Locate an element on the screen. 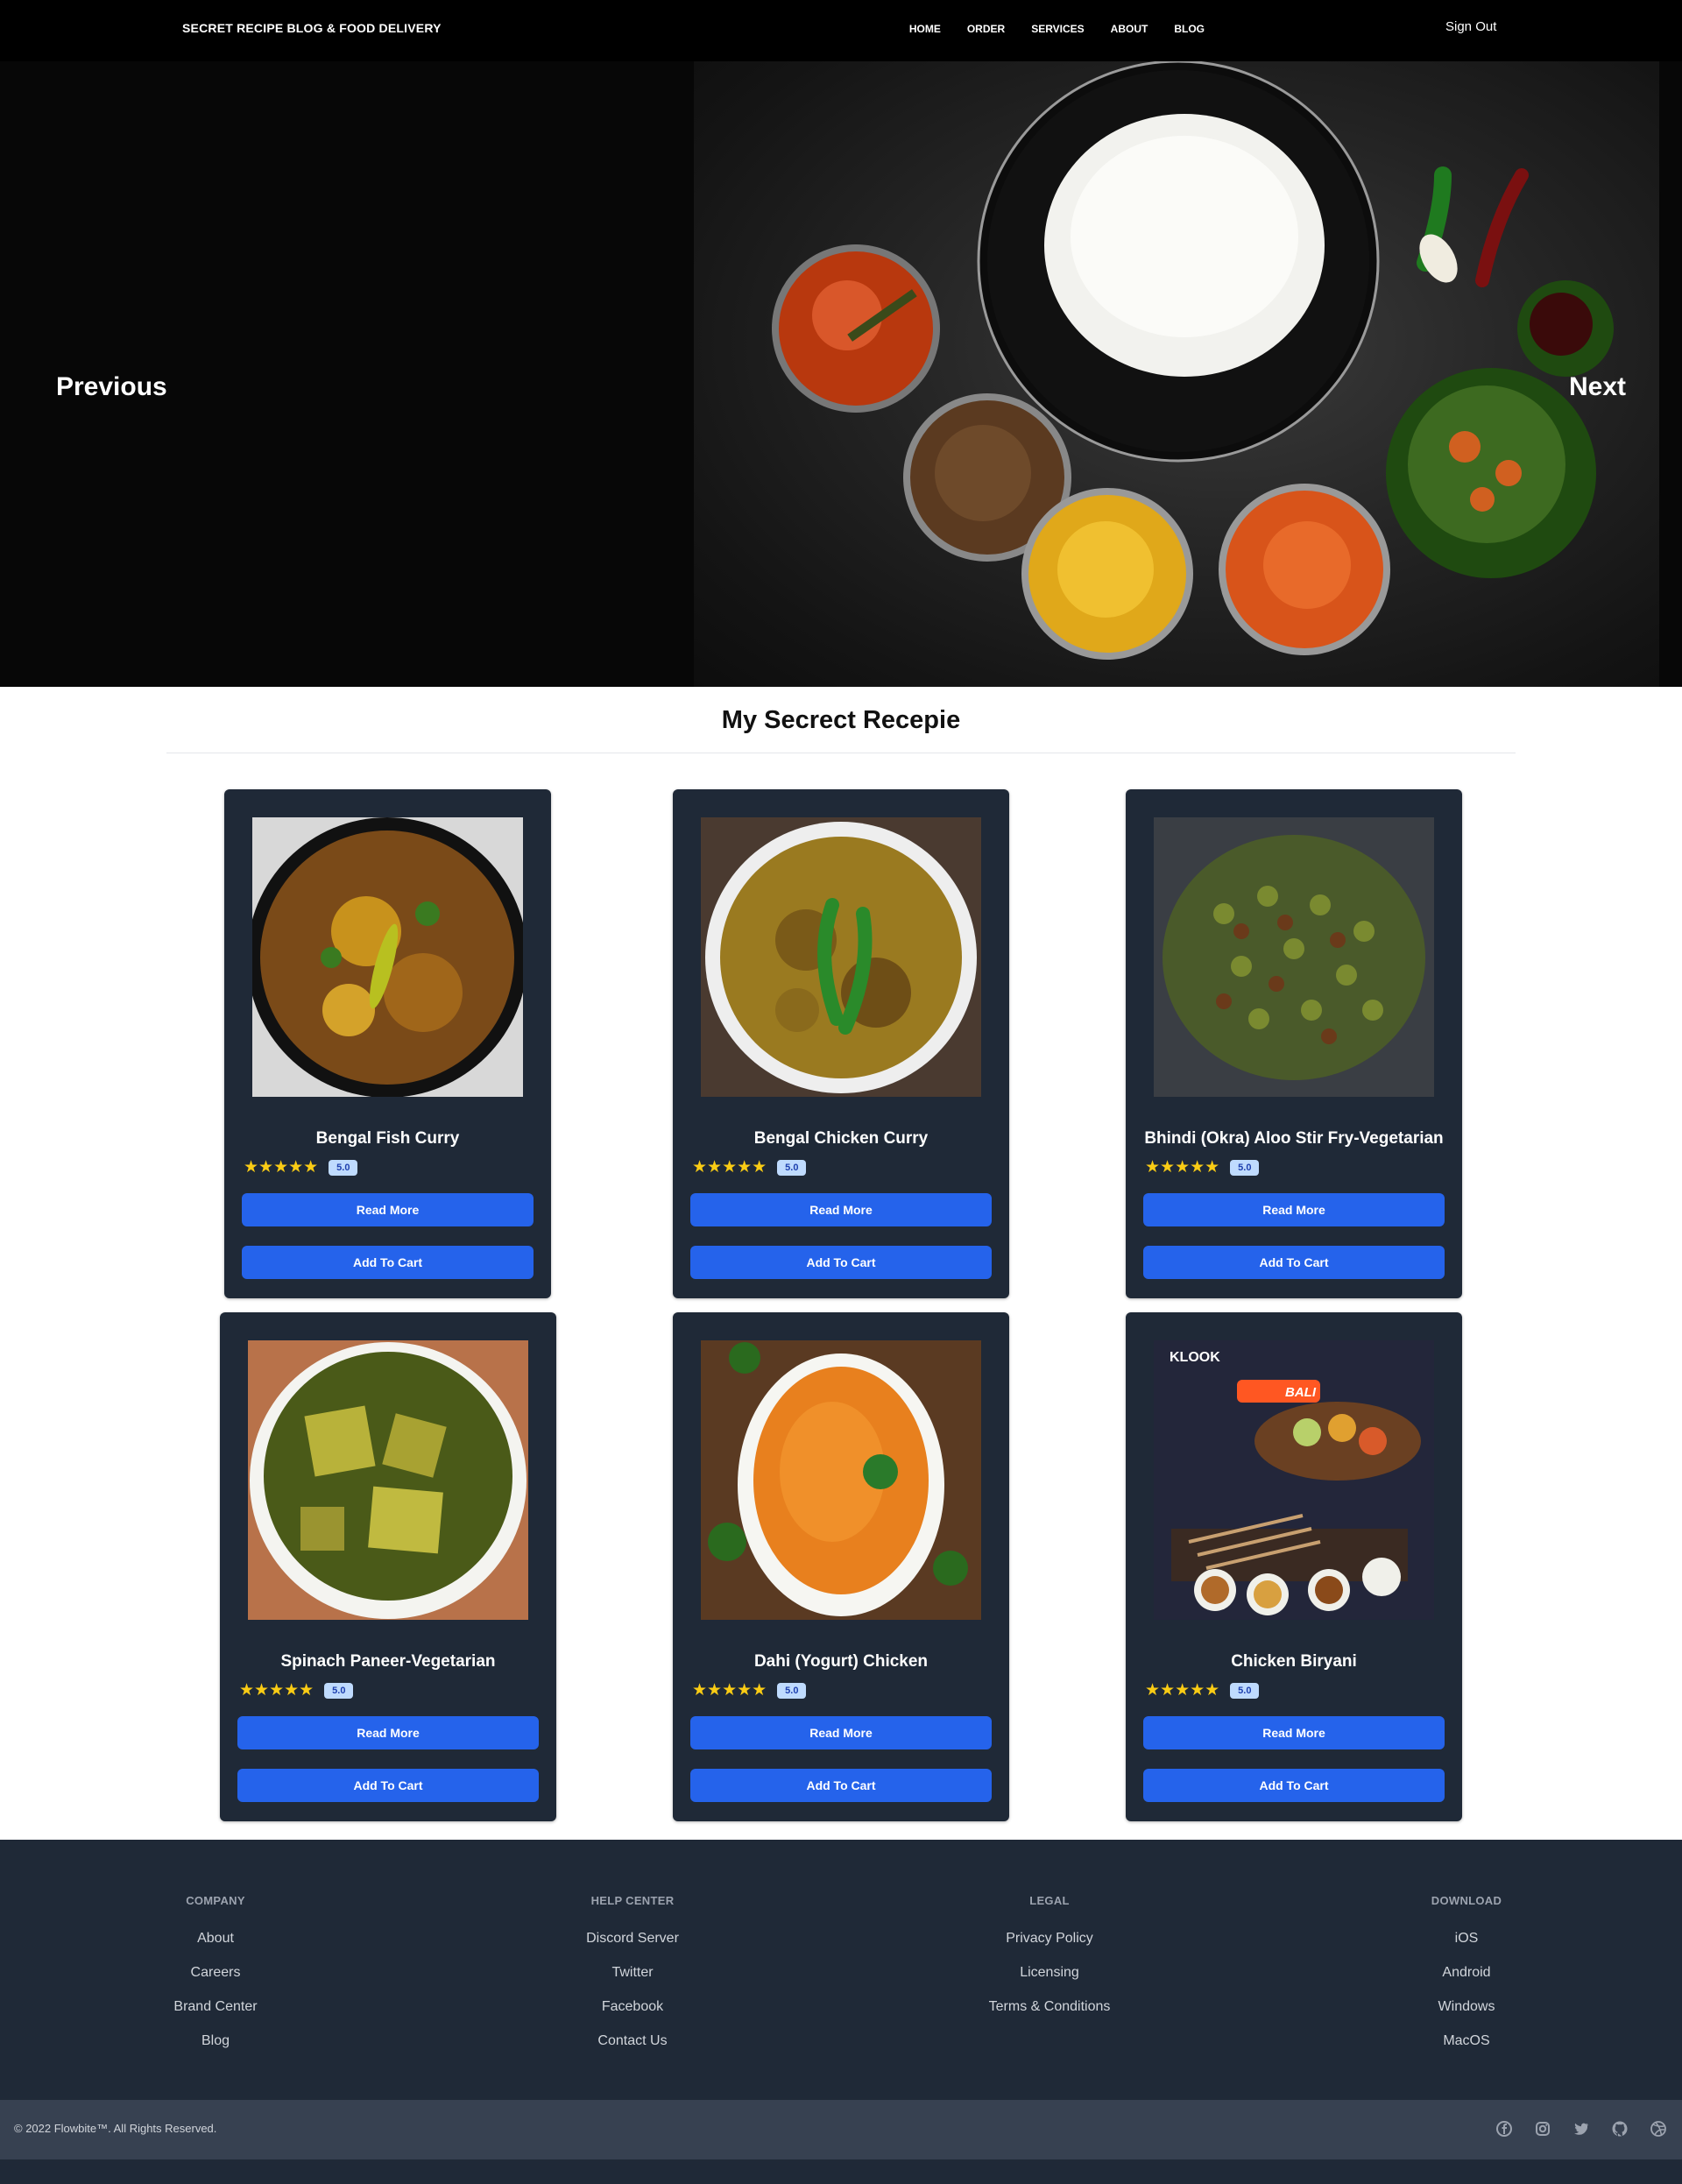 This screenshot has width=1682, height=2184. recipe-image-okra-stir-fry is located at coordinates (1294, 957).